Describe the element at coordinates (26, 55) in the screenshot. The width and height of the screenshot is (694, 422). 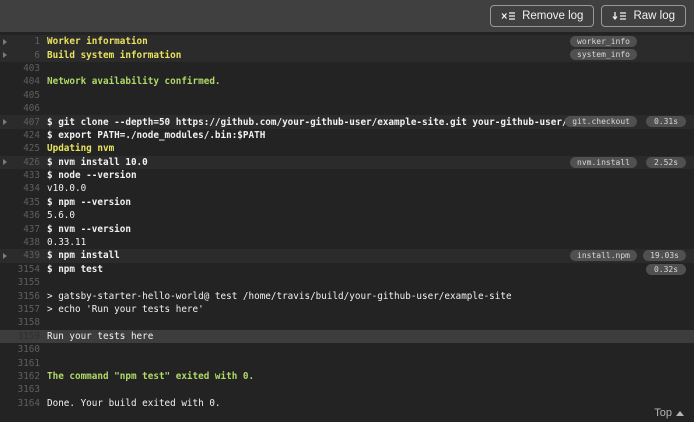
I see `line-number: 6` at that location.